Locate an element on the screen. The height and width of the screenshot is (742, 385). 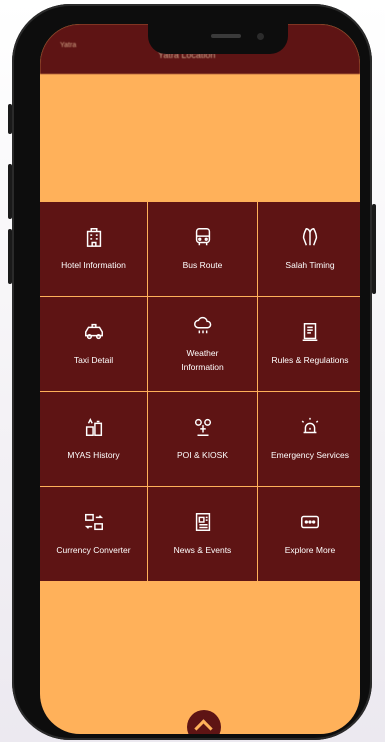
power-button is located at coordinates (374, 249).